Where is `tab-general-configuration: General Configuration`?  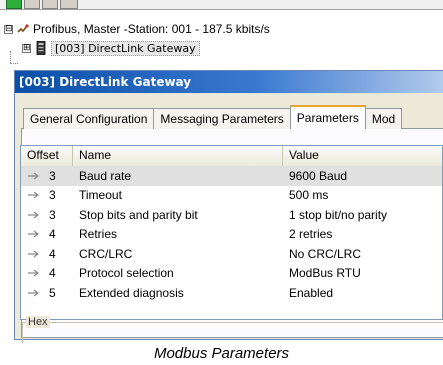
tab-general-configuration: General Configuration is located at coordinates (89, 118).